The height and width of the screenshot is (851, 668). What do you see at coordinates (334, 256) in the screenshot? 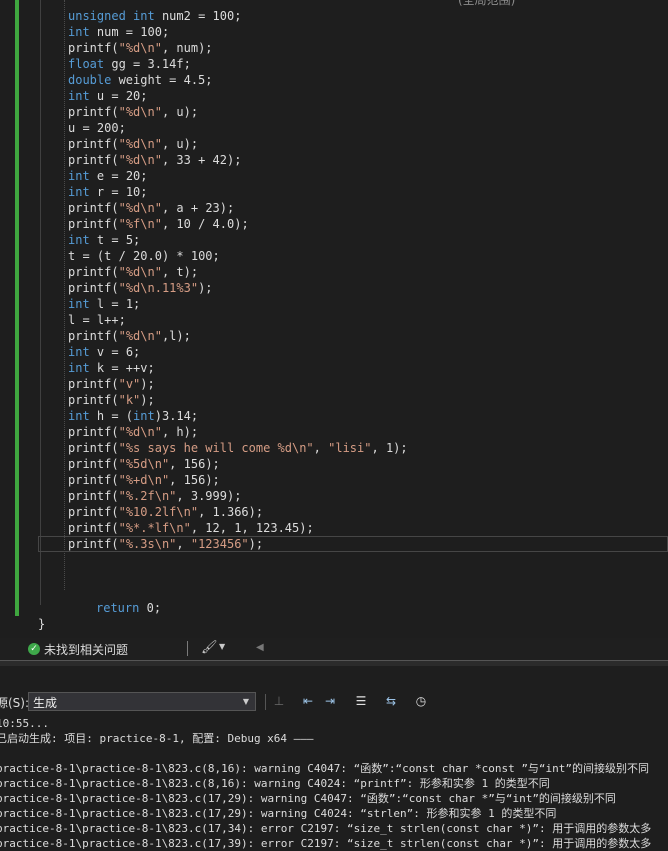
I see `code-line: t = (t / 20.0) * 100;` at bounding box center [334, 256].